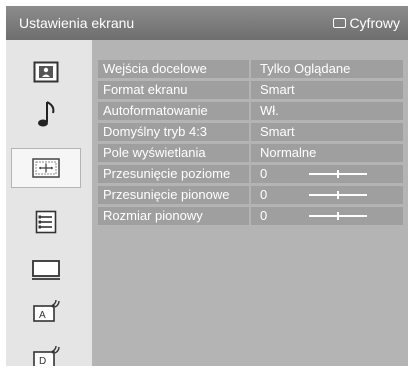 Image resolution: width=418 pixels, height=373 pixels. Describe the element at coordinates (42, 315) in the screenshot. I see `svg-text: A` at that location.